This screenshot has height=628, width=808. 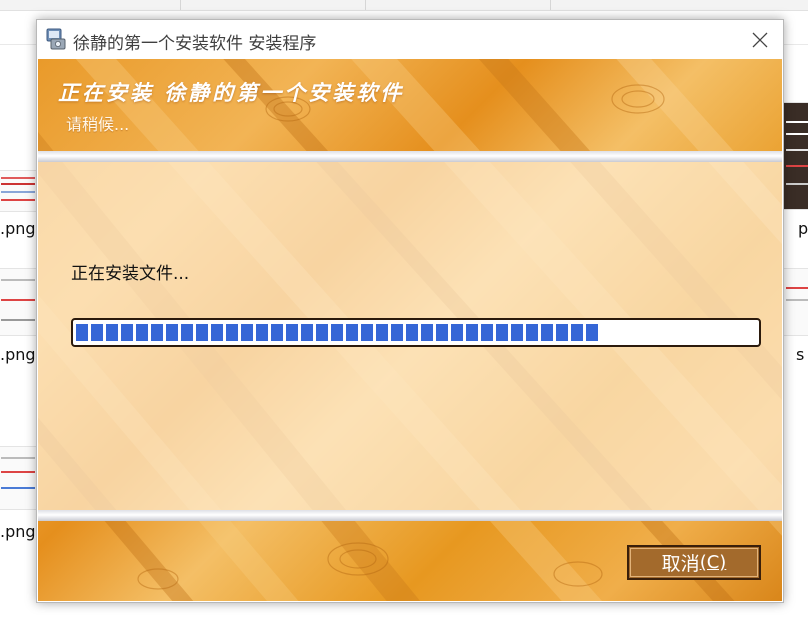 I want to click on bottom-divider-band, so click(x=410, y=515).